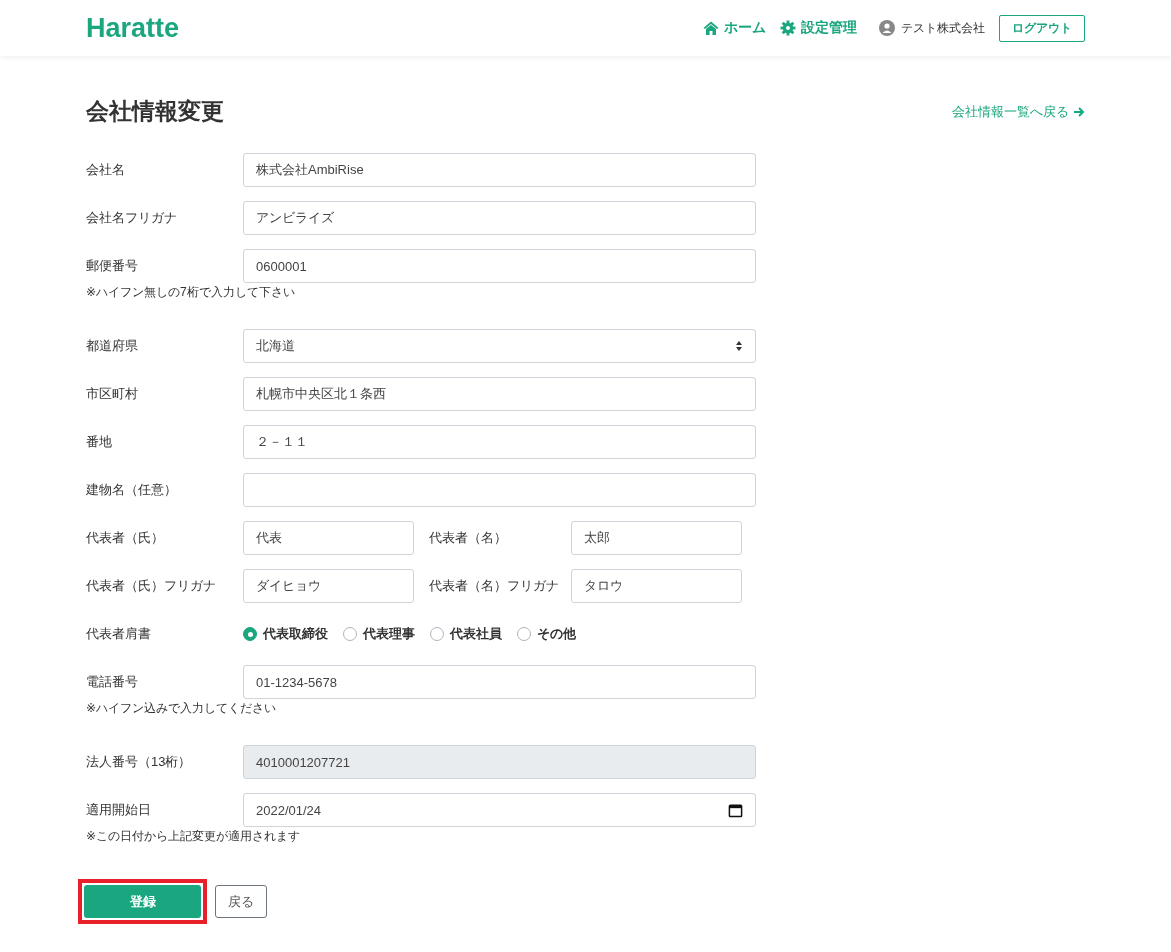  I want to click on user-account: テスト株式会社, so click(932, 28).